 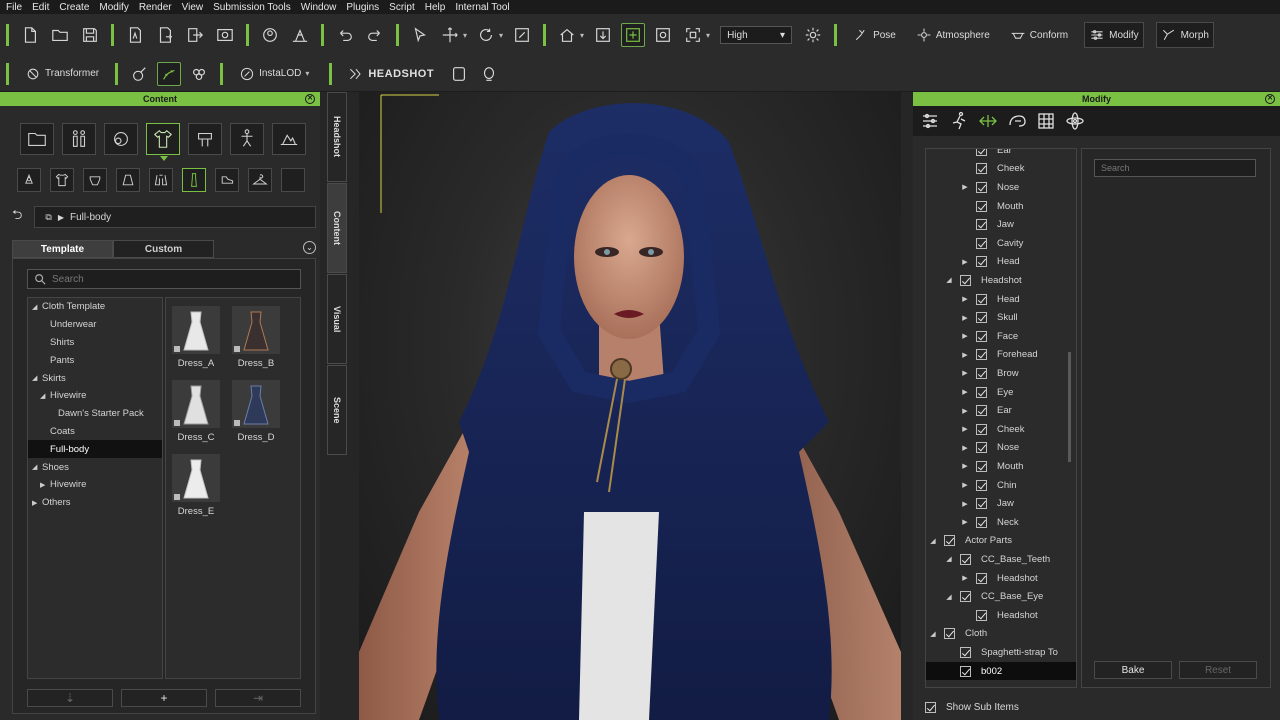 I want to click on show-sub-items-toggle: Show Sub Items, so click(x=972, y=707).